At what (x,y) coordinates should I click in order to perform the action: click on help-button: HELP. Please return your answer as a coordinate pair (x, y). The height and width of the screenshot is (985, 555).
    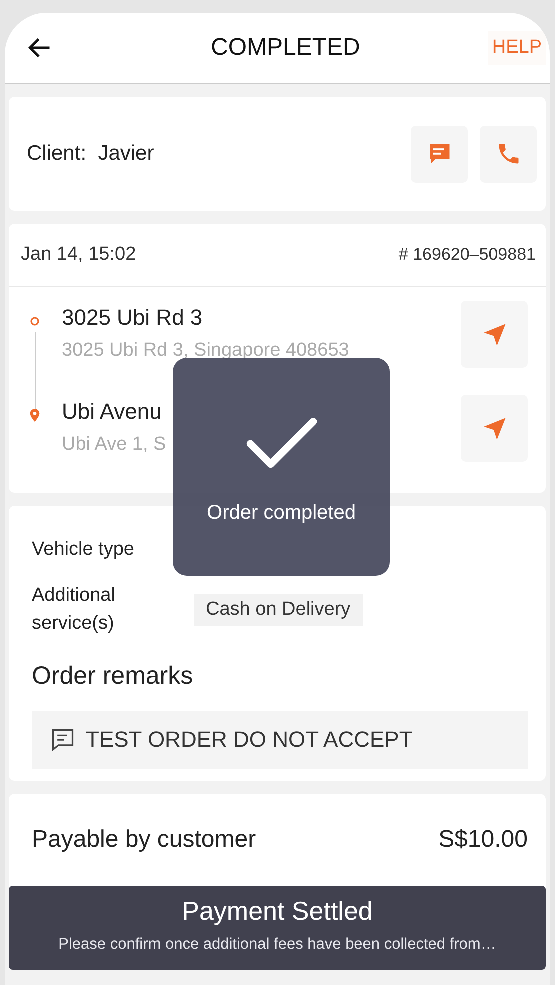
    Looking at the image, I should click on (517, 48).